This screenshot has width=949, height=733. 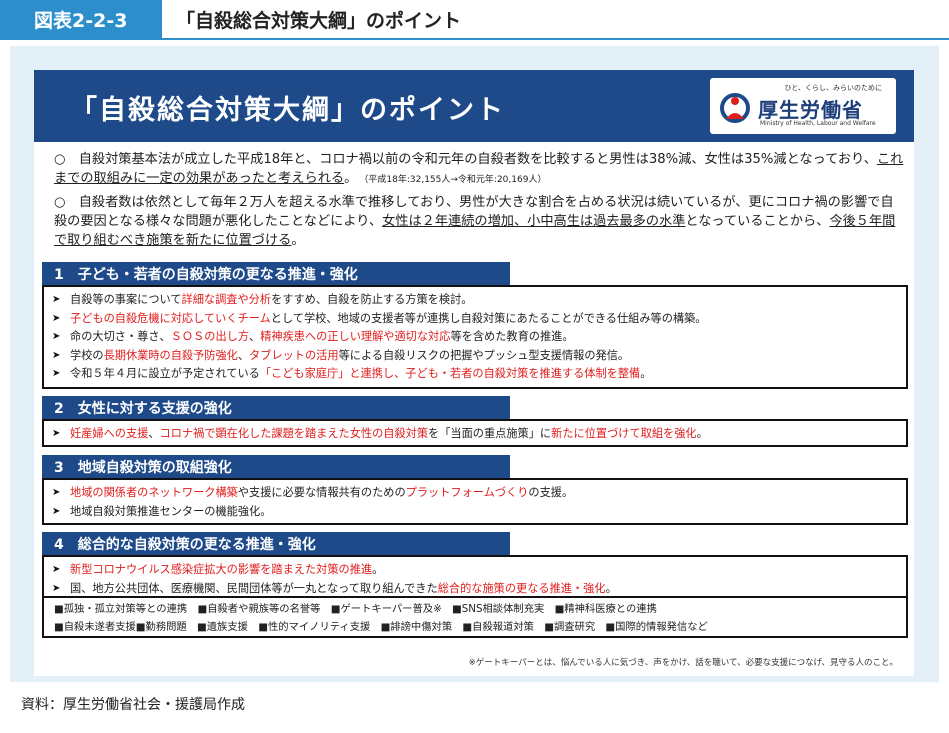 What do you see at coordinates (170, 318) in the screenshot?
I see `highlight-text: 子どもの自殺危機に対応していくチーム` at bounding box center [170, 318].